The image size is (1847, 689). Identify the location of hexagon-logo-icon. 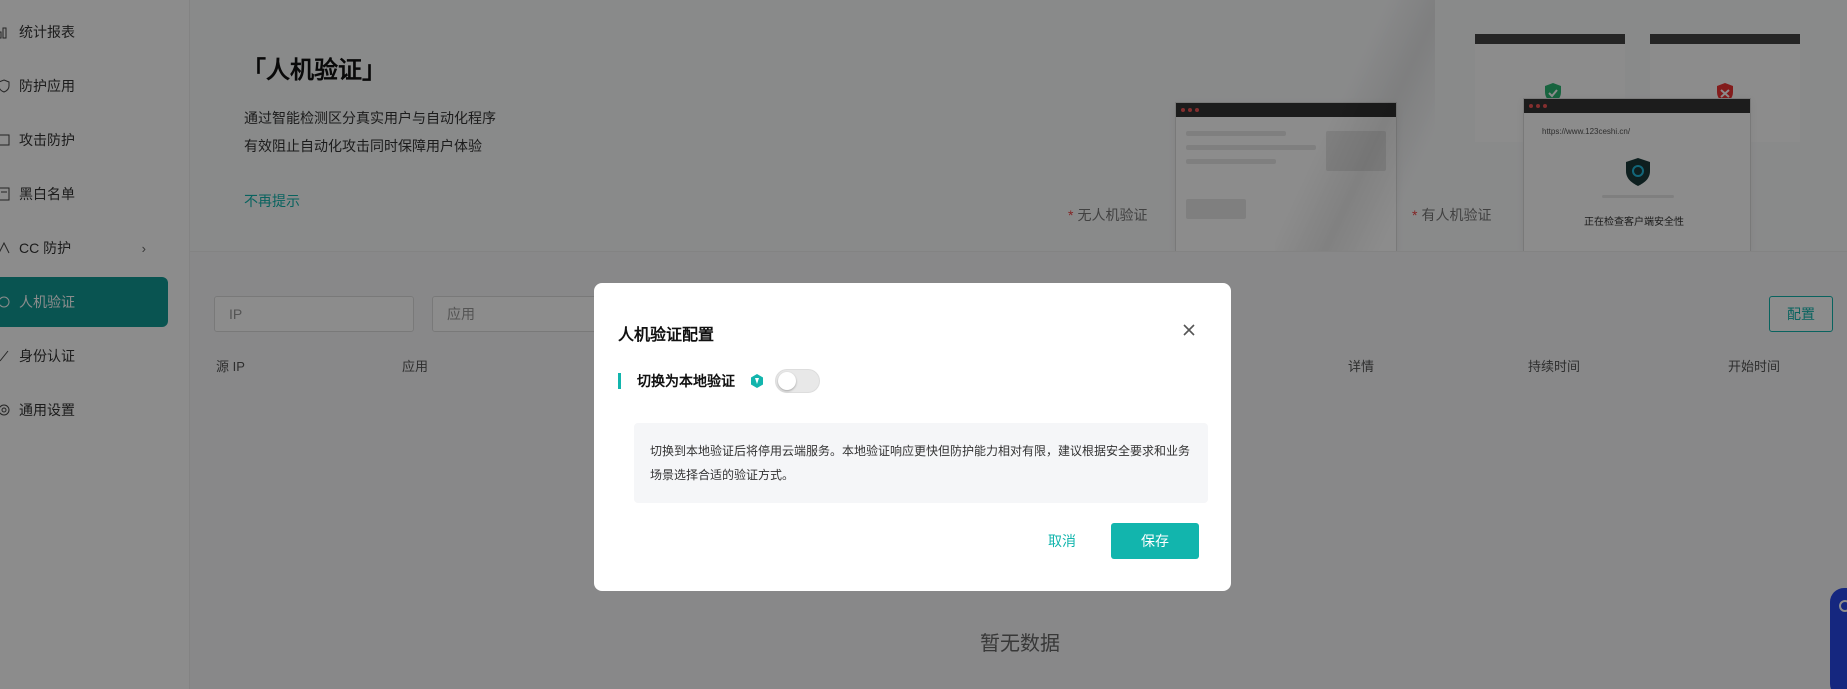
(757, 381).